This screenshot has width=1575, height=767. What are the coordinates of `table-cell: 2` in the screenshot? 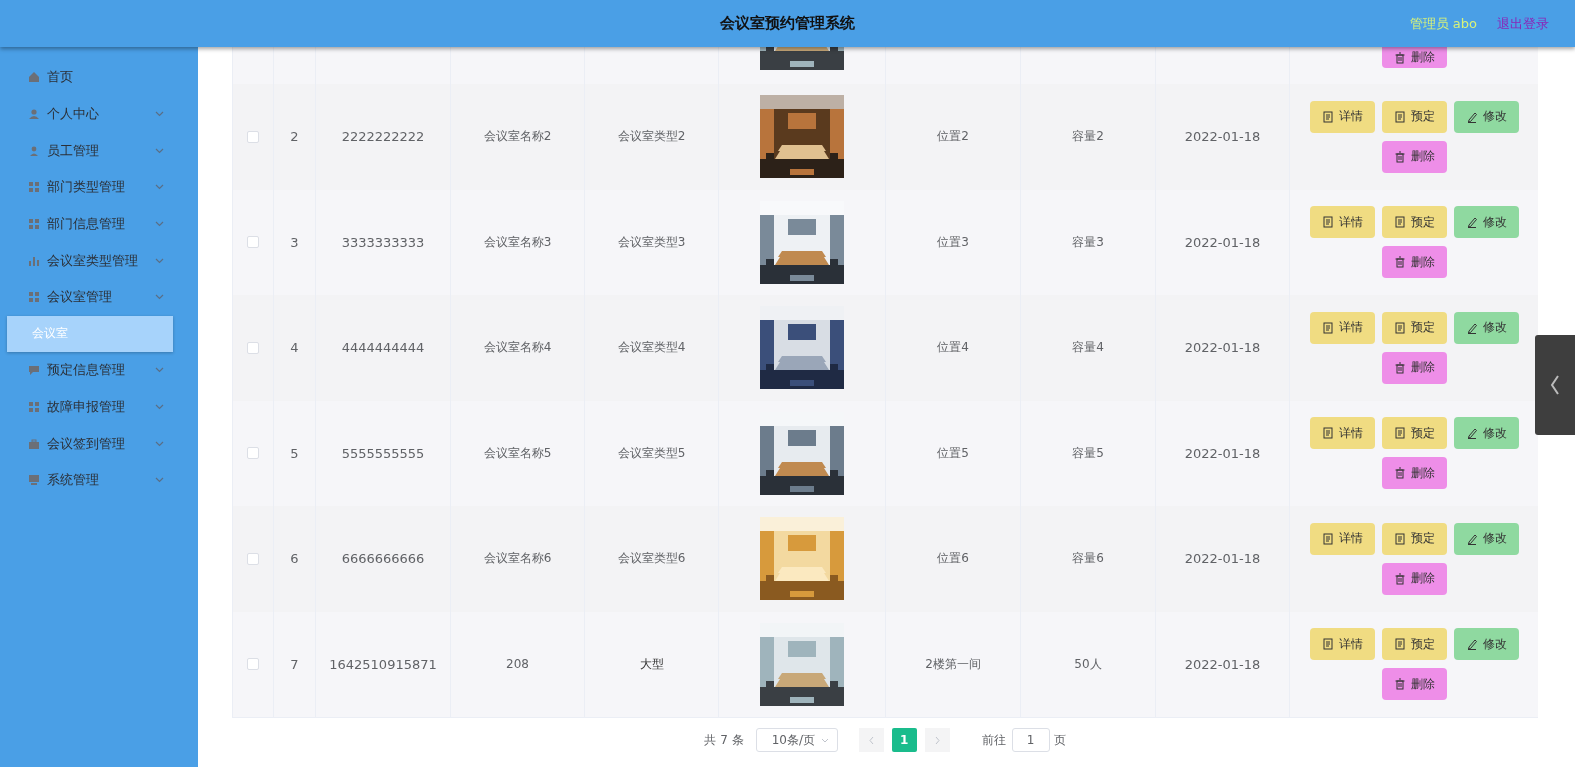 It's located at (294, 137).